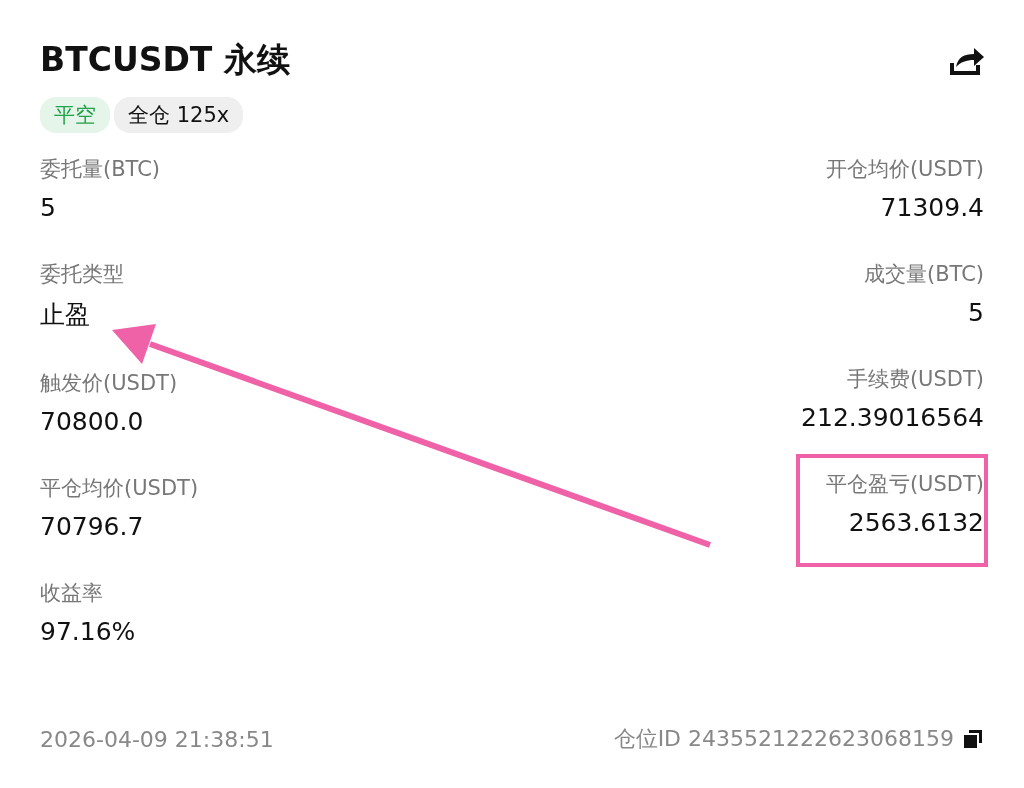  I want to click on field-value: 71309.4, so click(932, 207).